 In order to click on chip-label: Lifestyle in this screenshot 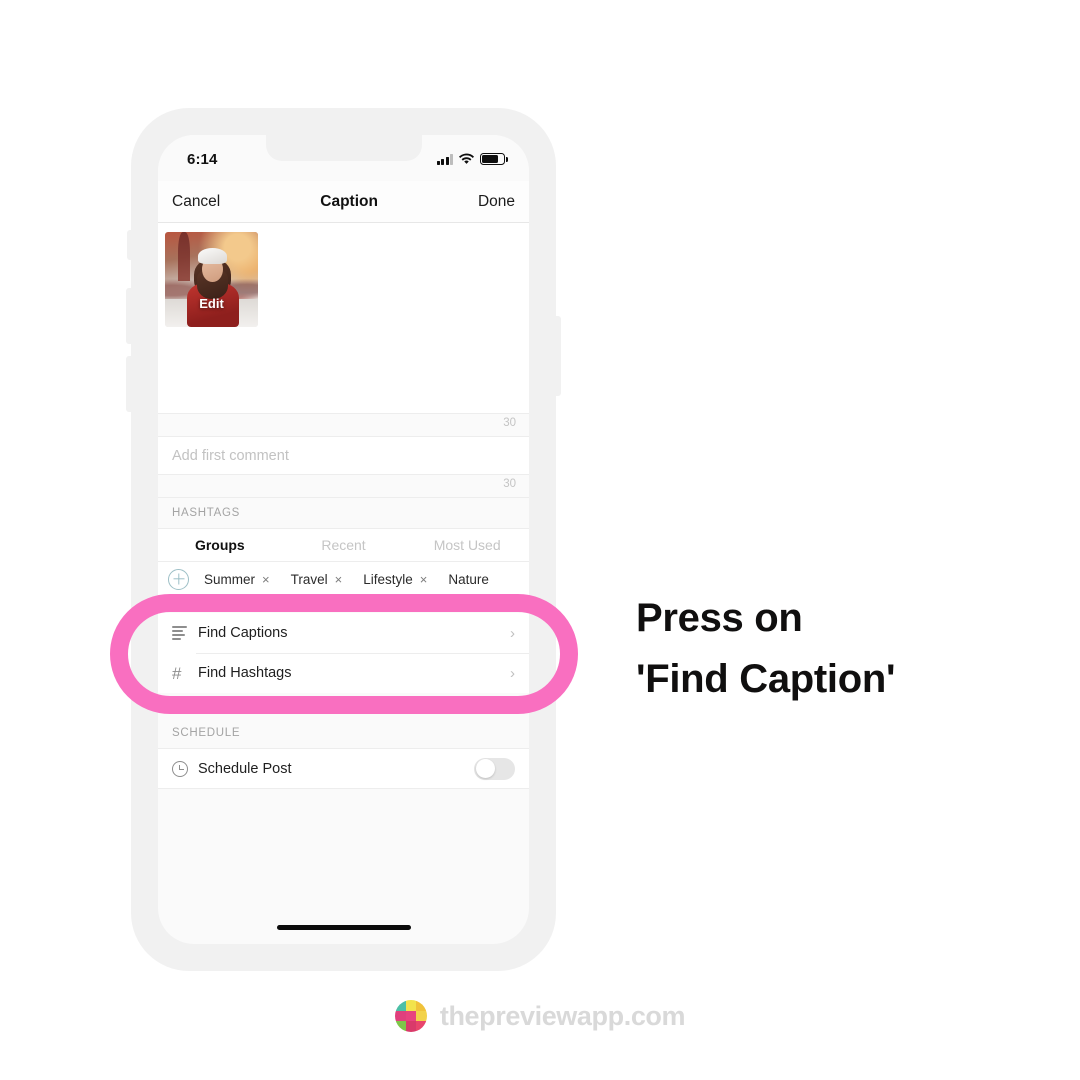, I will do `click(388, 579)`.